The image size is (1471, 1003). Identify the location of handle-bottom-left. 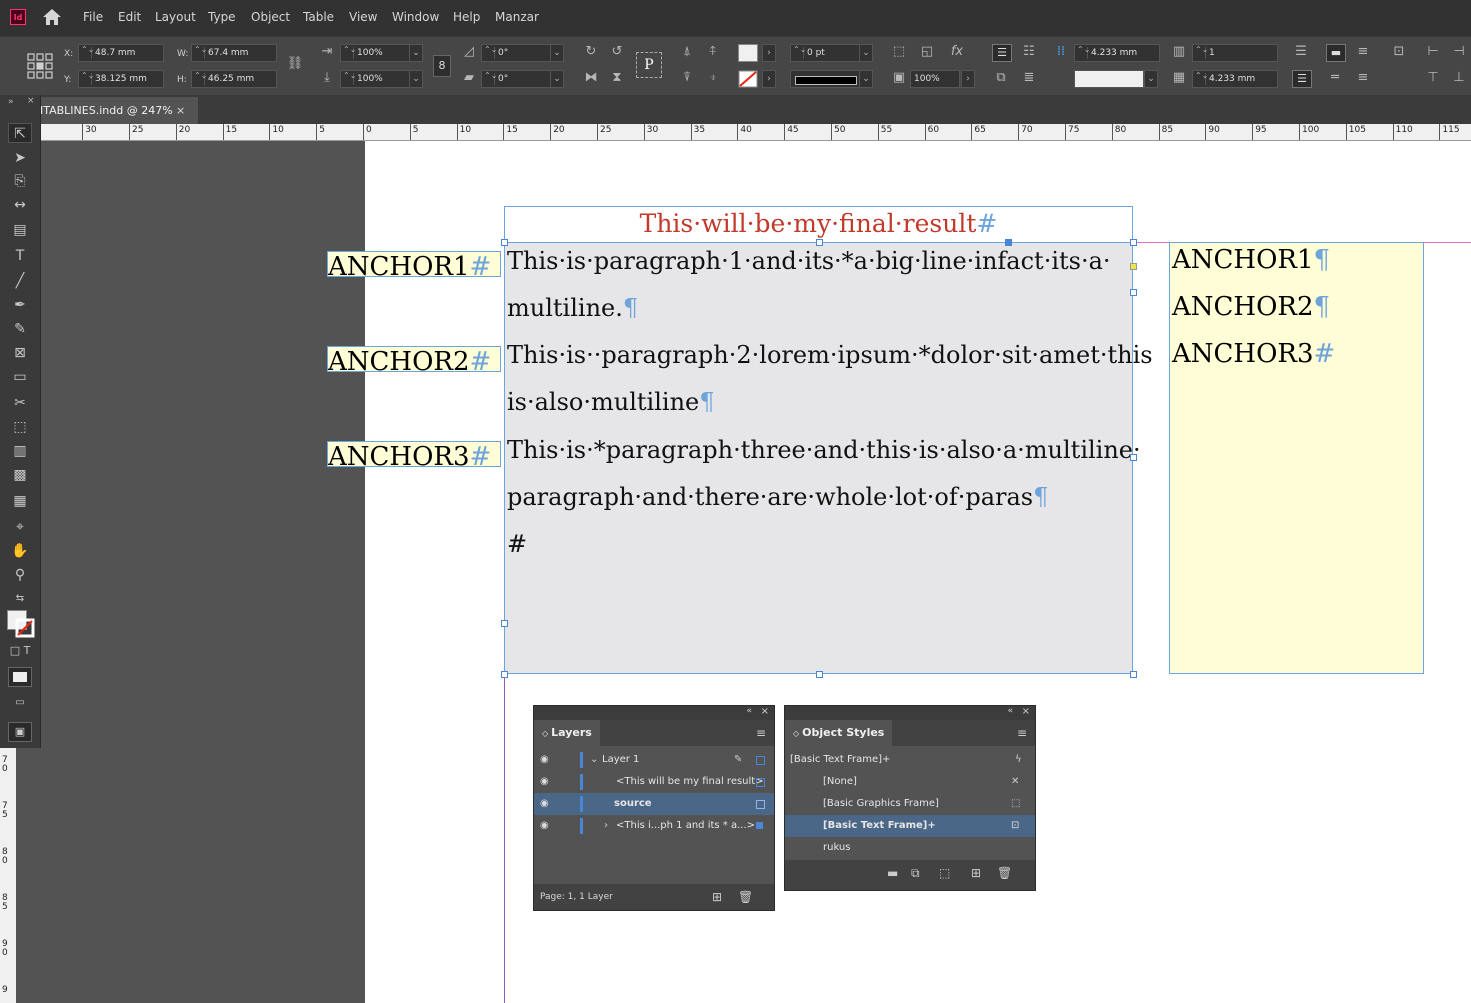
(504, 674).